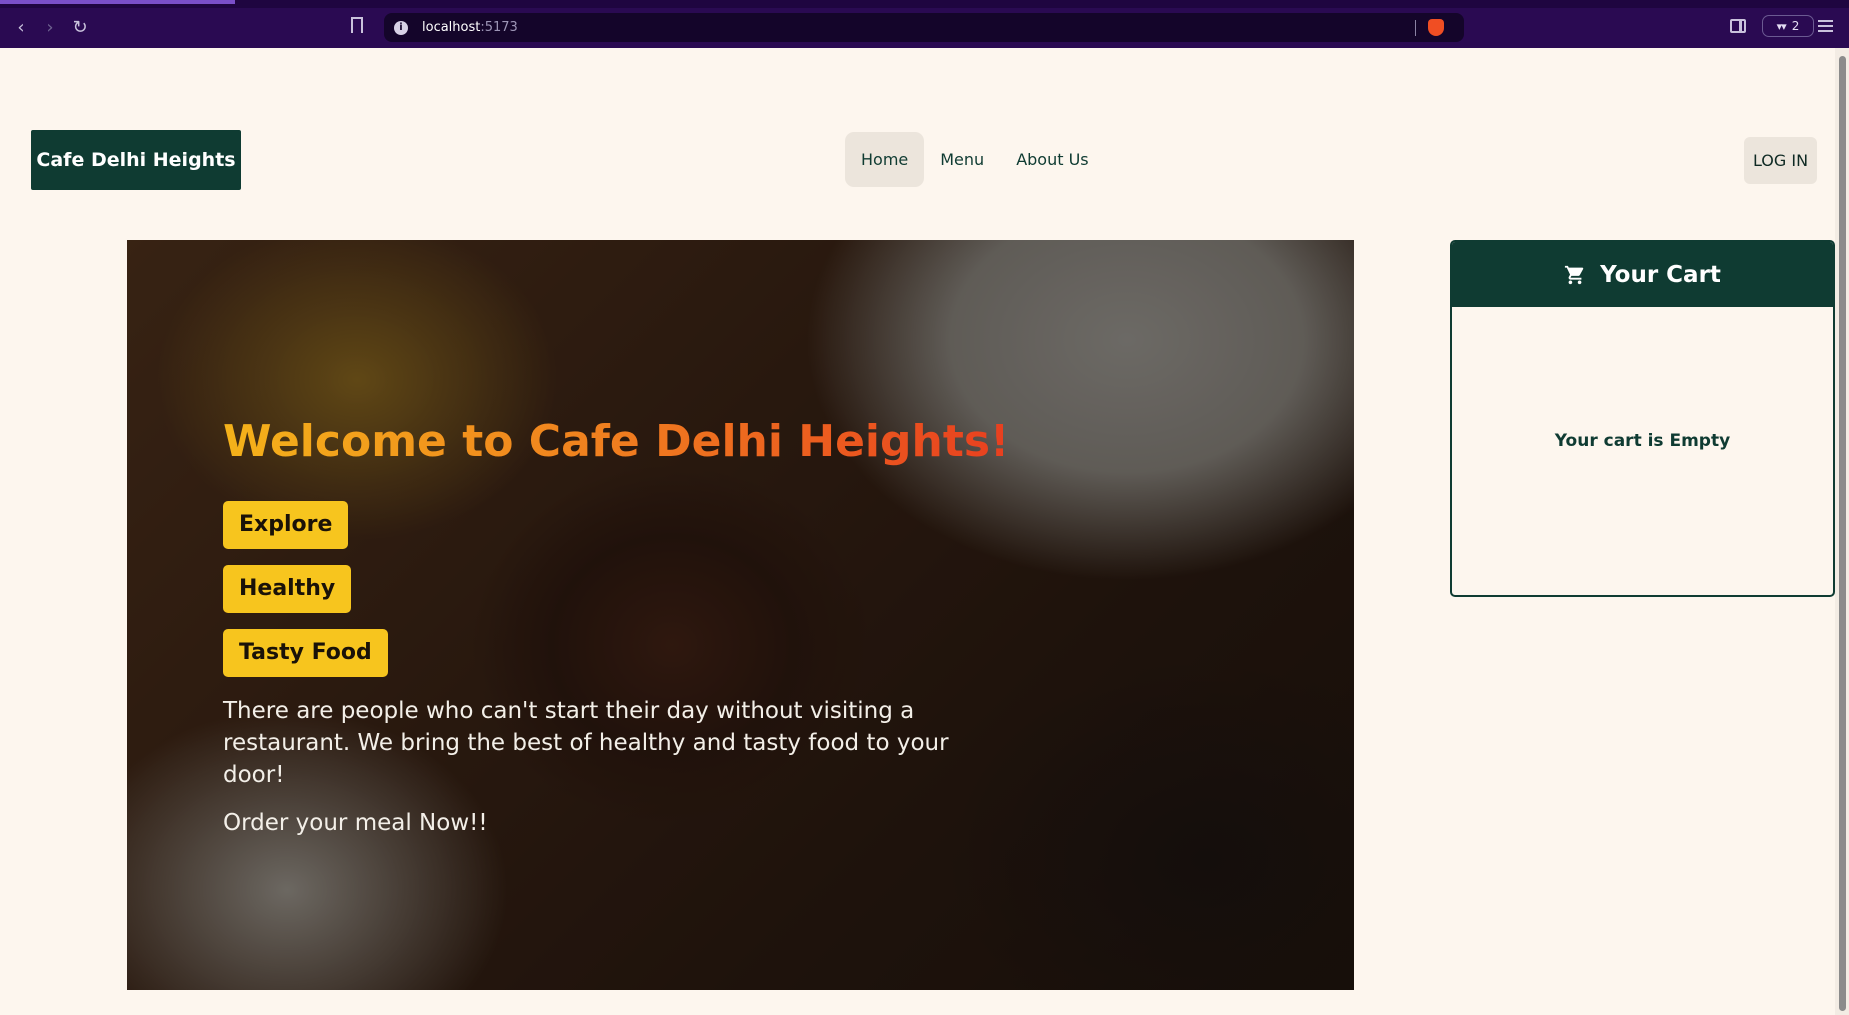  I want to click on url-port: :5173, so click(499, 27).